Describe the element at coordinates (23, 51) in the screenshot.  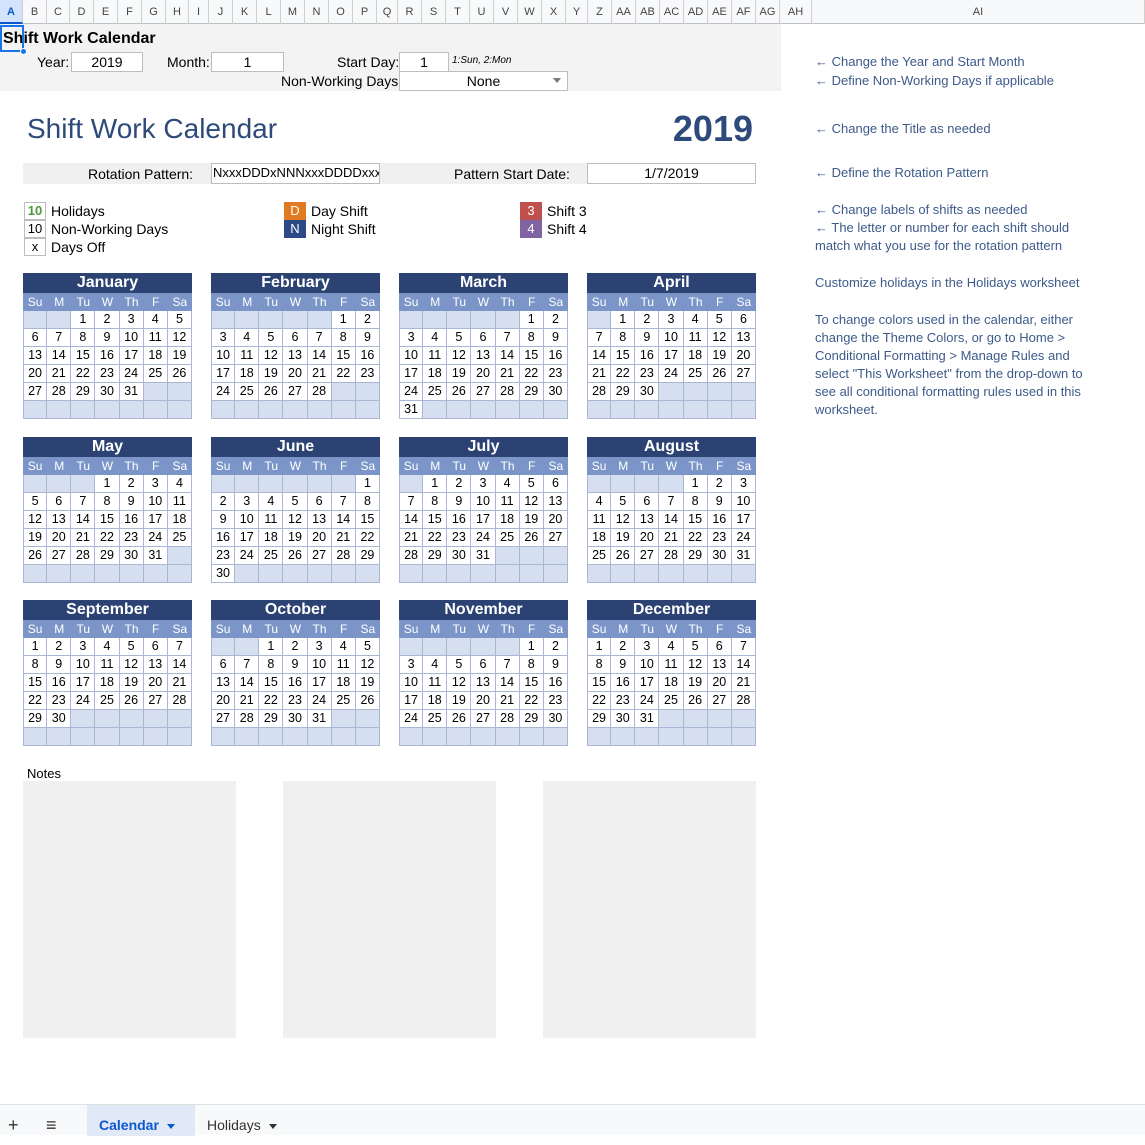
I see `fill-handle` at that location.